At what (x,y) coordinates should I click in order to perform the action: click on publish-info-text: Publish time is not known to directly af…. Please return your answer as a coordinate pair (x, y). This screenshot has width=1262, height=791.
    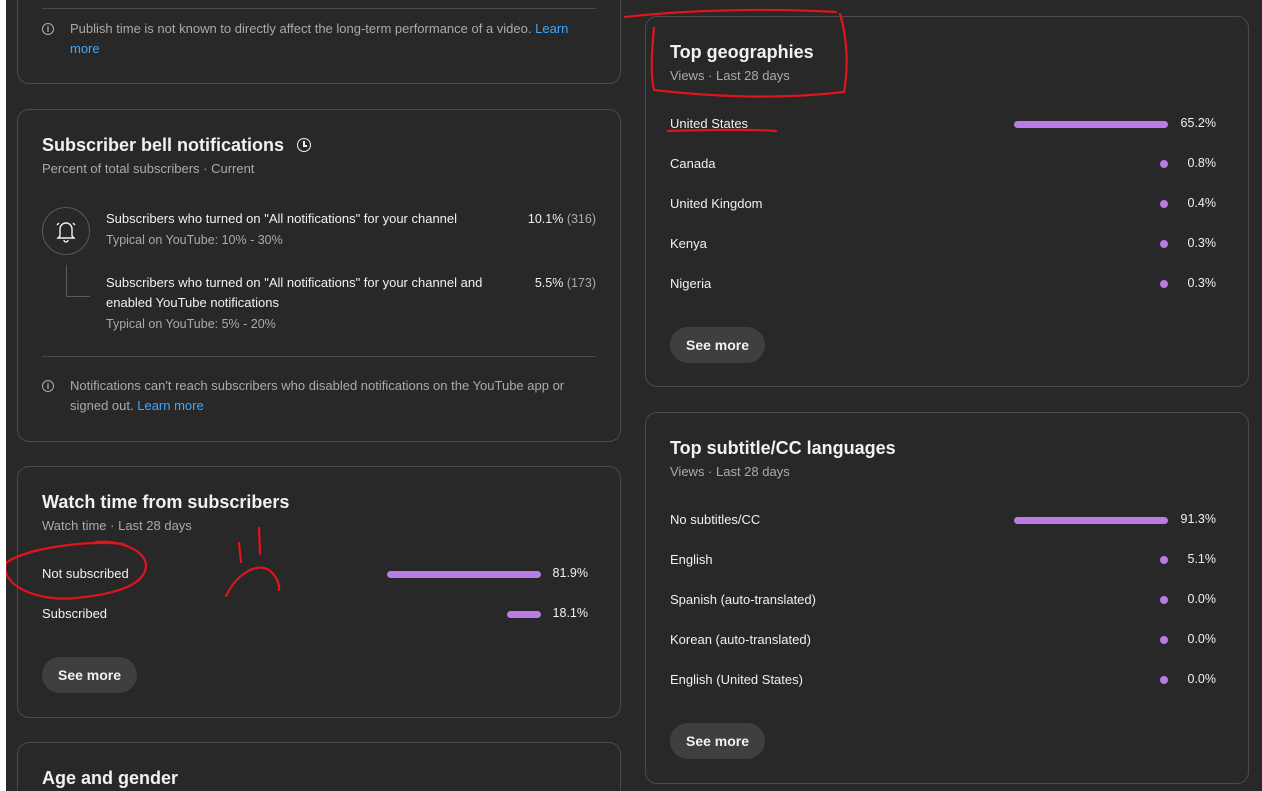
    Looking at the image, I should click on (319, 38).